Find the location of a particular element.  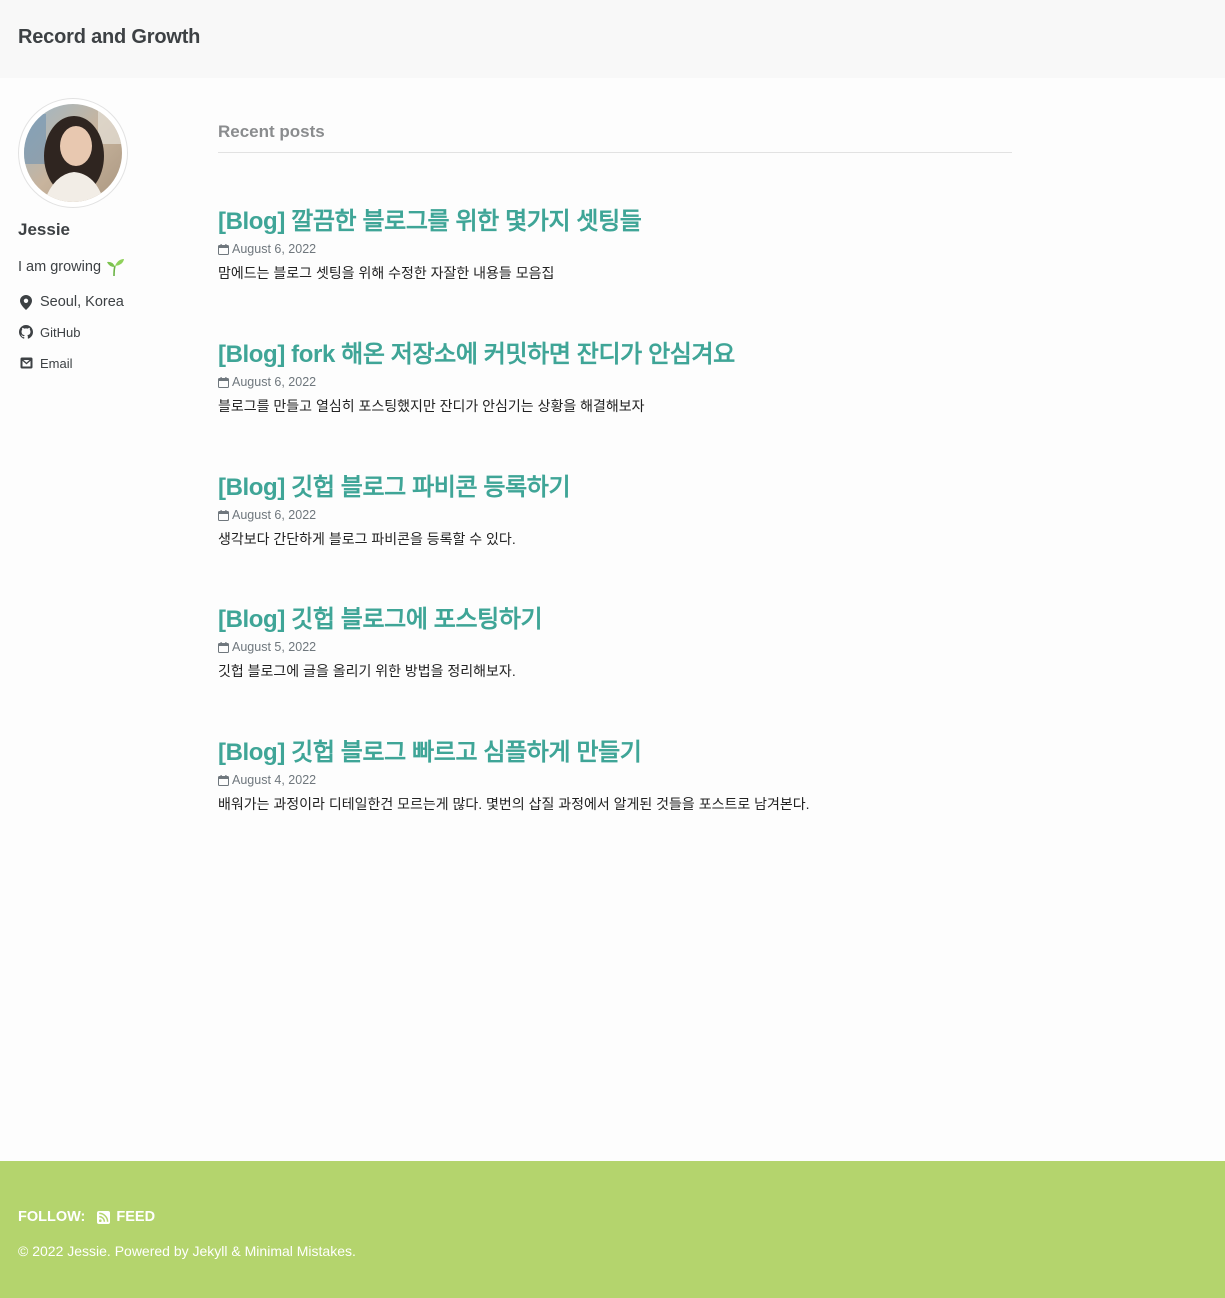

avatar-image is located at coordinates (73, 153).